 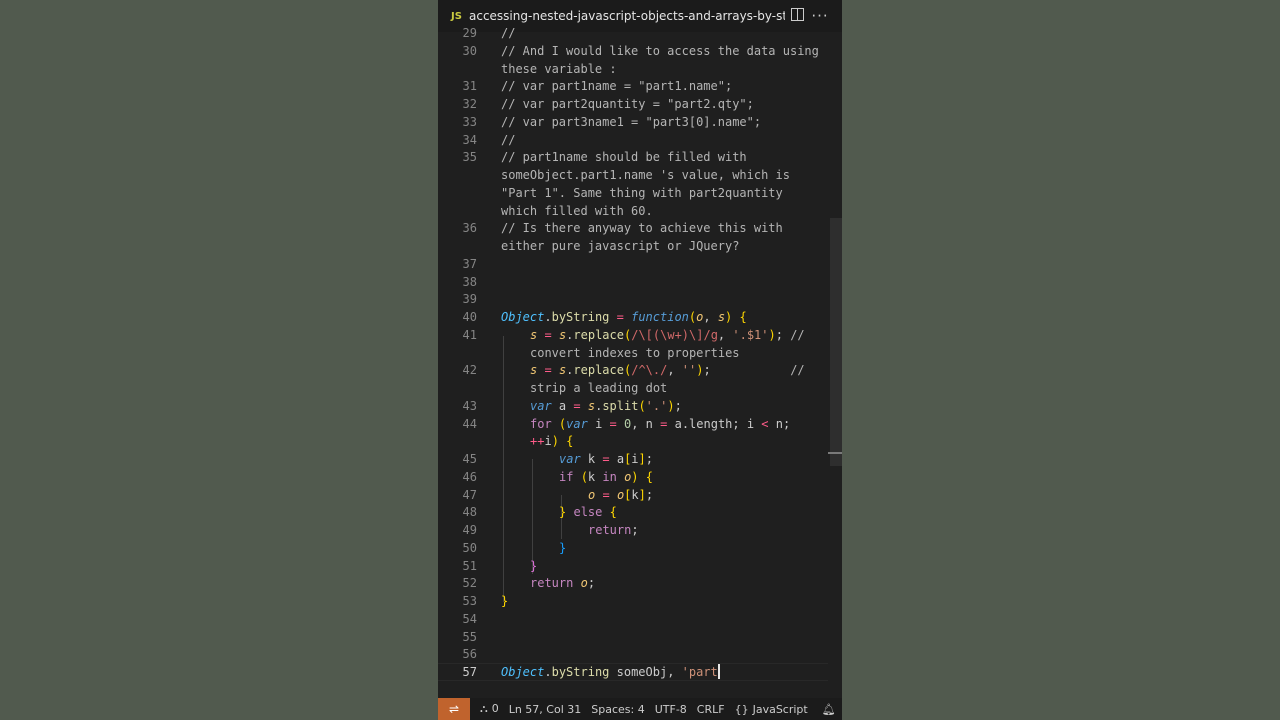 I want to click on code-text: Object.byString someObj, 'part, so click(x=610, y=673).